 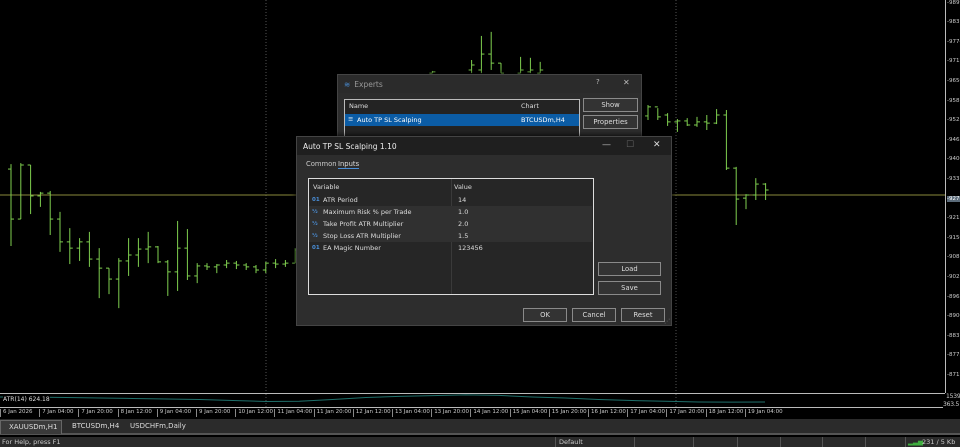 I want to click on input-value: 2.0, so click(x=460, y=224).